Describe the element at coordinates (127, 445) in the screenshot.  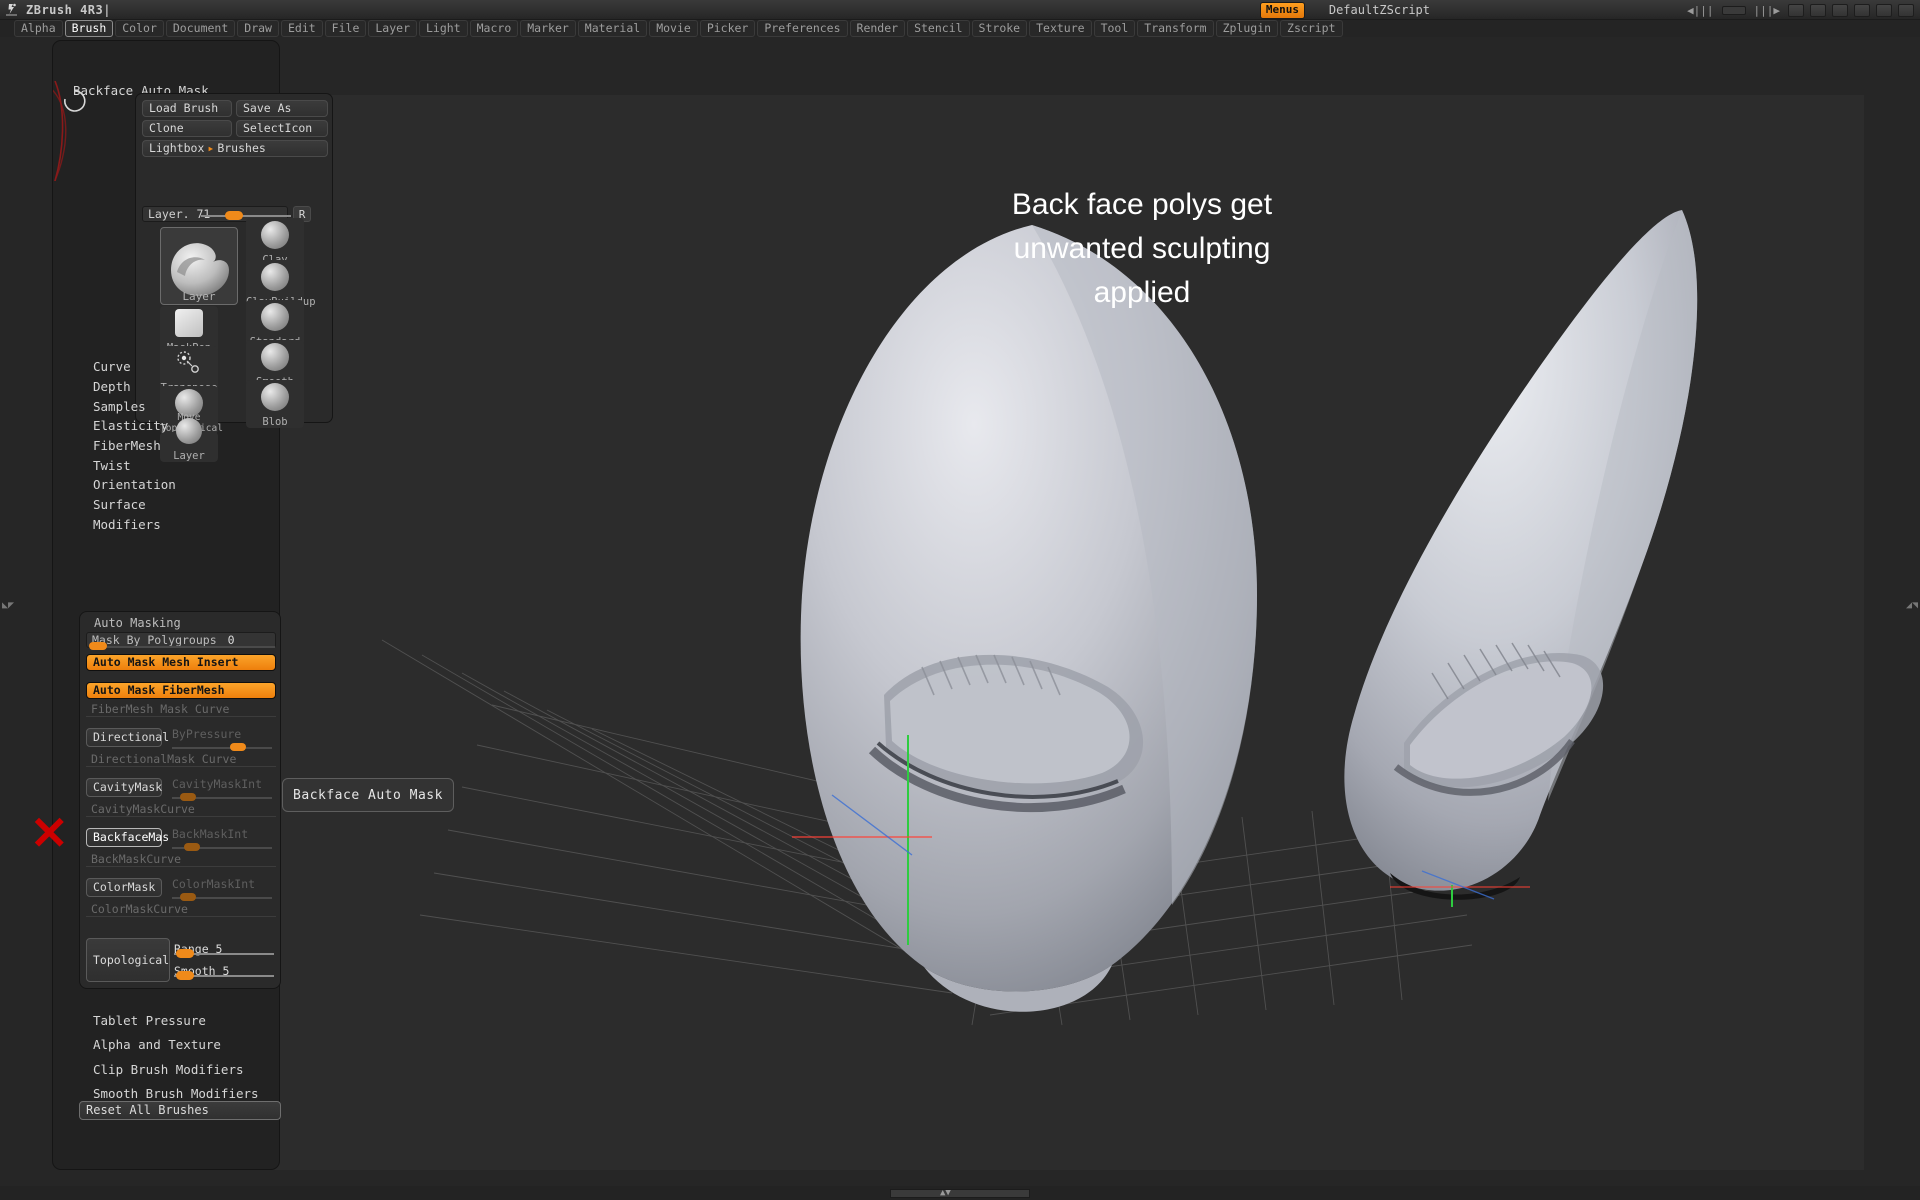
I see `brush-section-fibermesh: FiberMesh` at that location.